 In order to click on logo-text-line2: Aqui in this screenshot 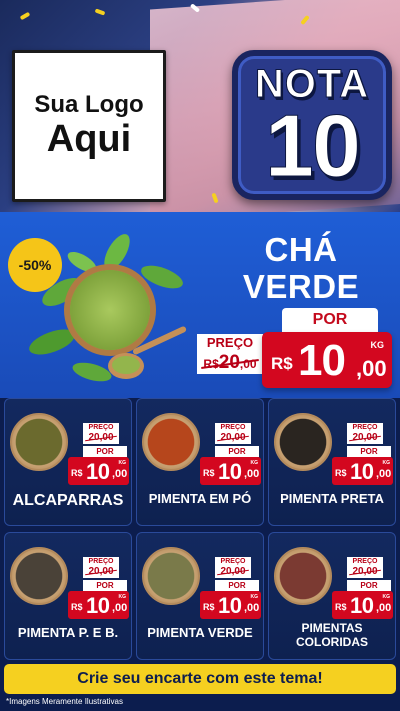, I will do `click(89, 138)`.